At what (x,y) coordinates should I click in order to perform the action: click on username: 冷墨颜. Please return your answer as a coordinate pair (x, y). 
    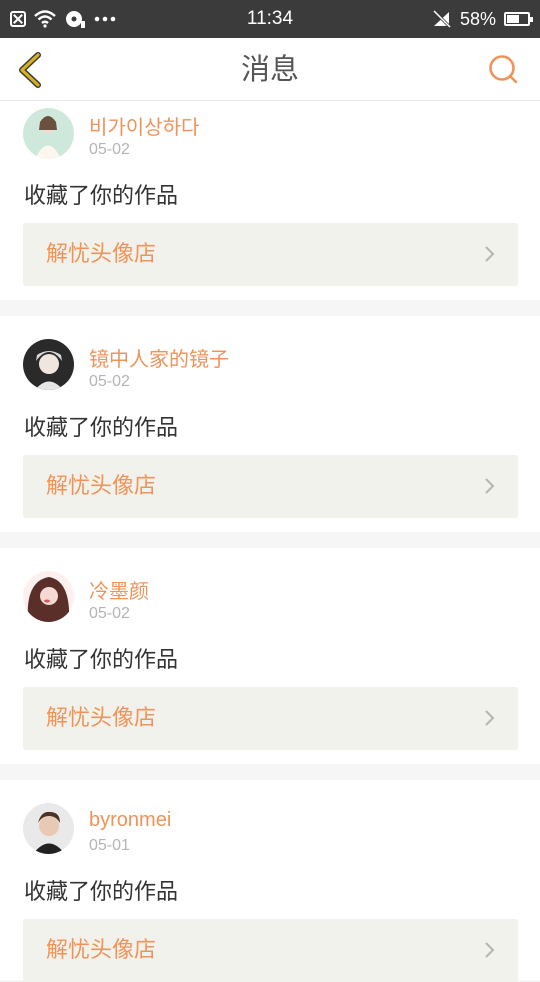
    Looking at the image, I should click on (119, 589).